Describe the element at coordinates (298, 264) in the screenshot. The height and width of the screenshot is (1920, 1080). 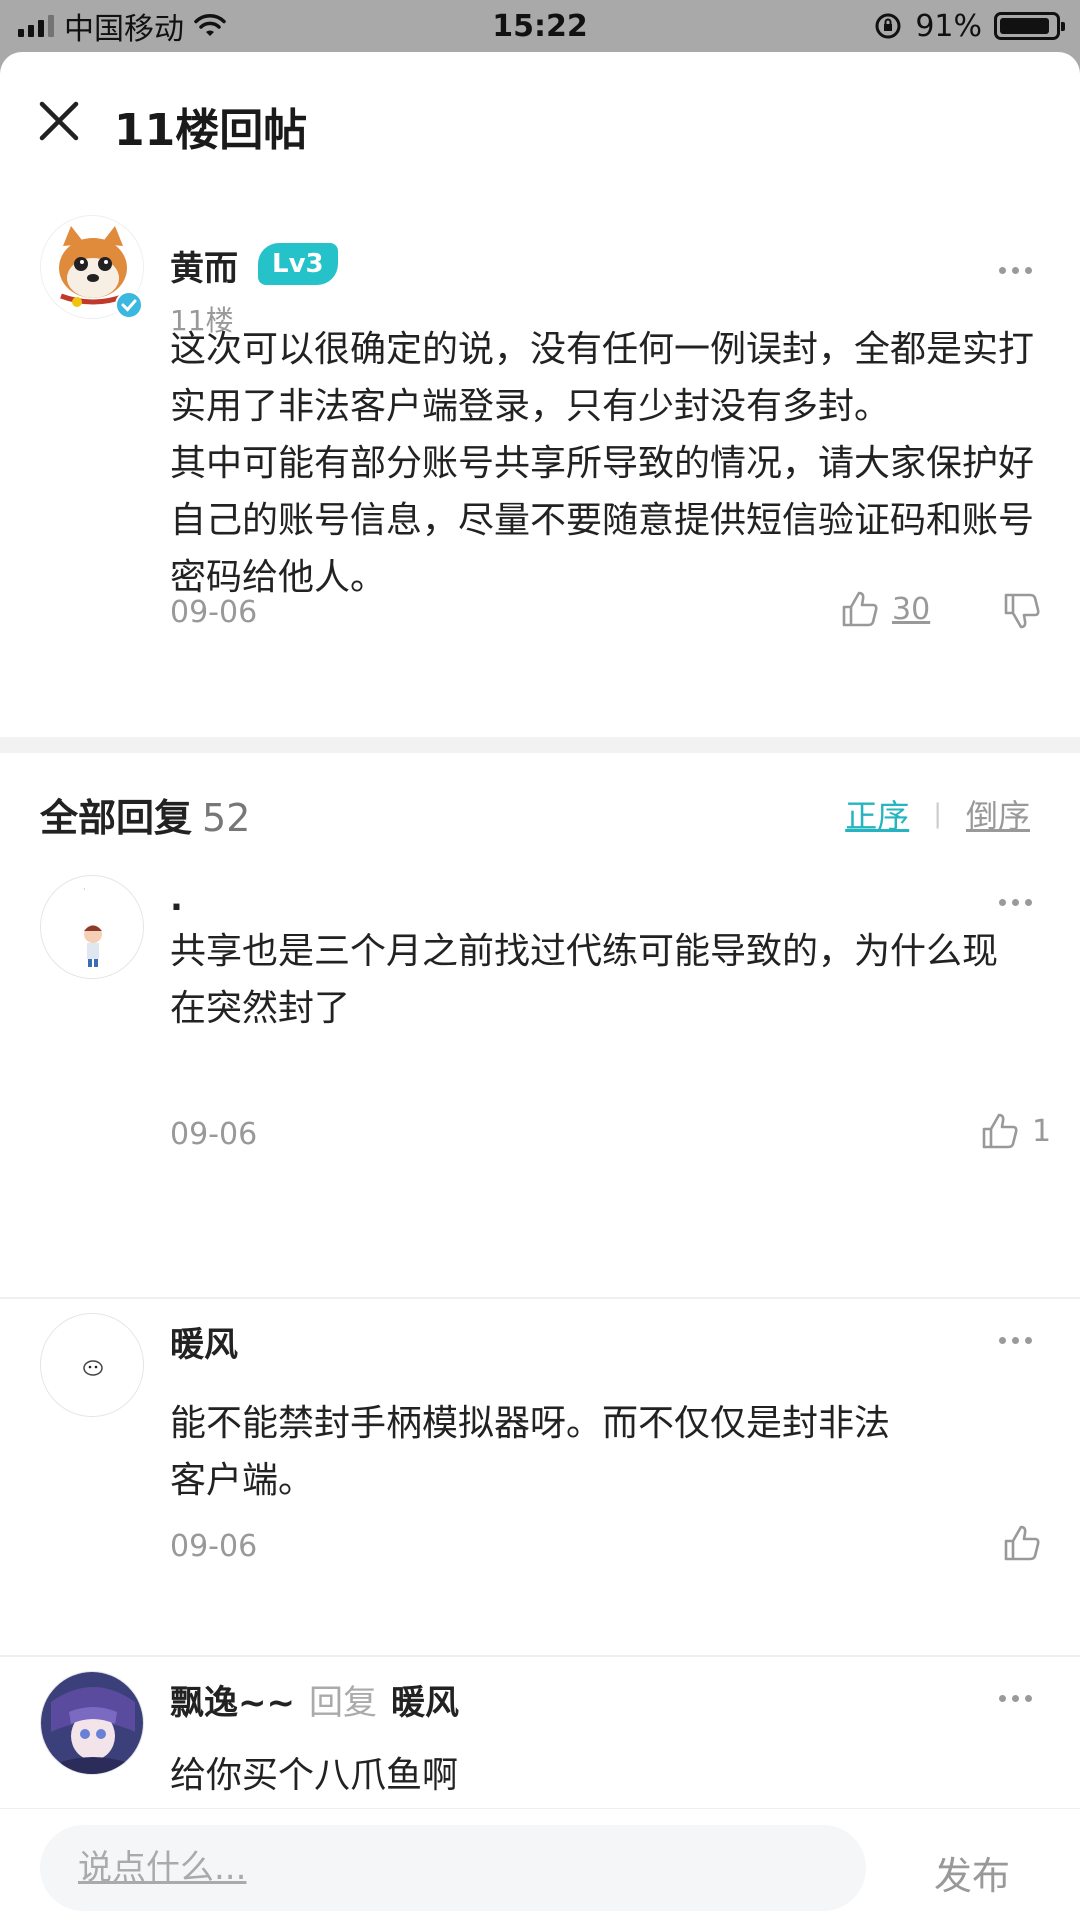
I see `level-badge: Lv3` at that location.